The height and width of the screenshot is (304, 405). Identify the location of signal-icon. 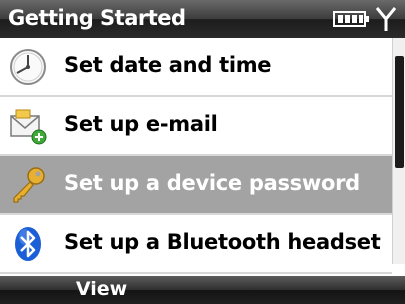
(386, 19).